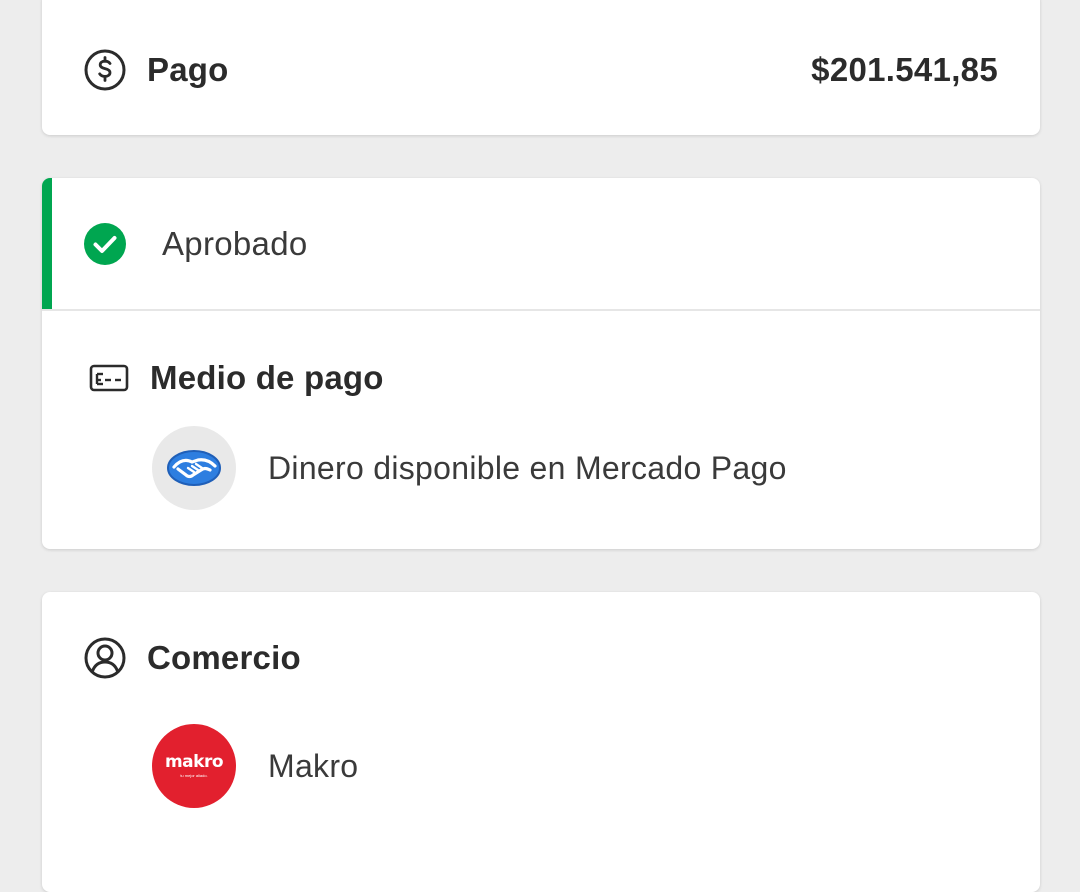 This screenshot has height=892, width=1080. I want to click on makro-logo: makro tu mejor aliado., so click(194, 766).